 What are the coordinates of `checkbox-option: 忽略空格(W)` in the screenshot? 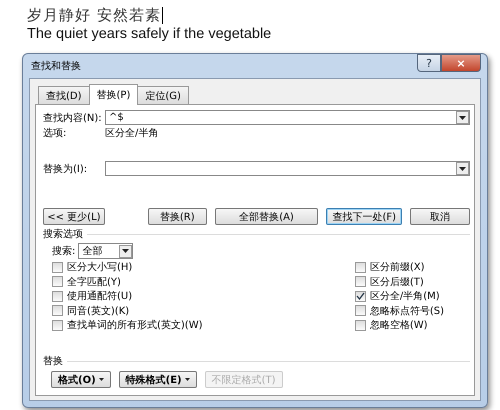 It's located at (399, 325).